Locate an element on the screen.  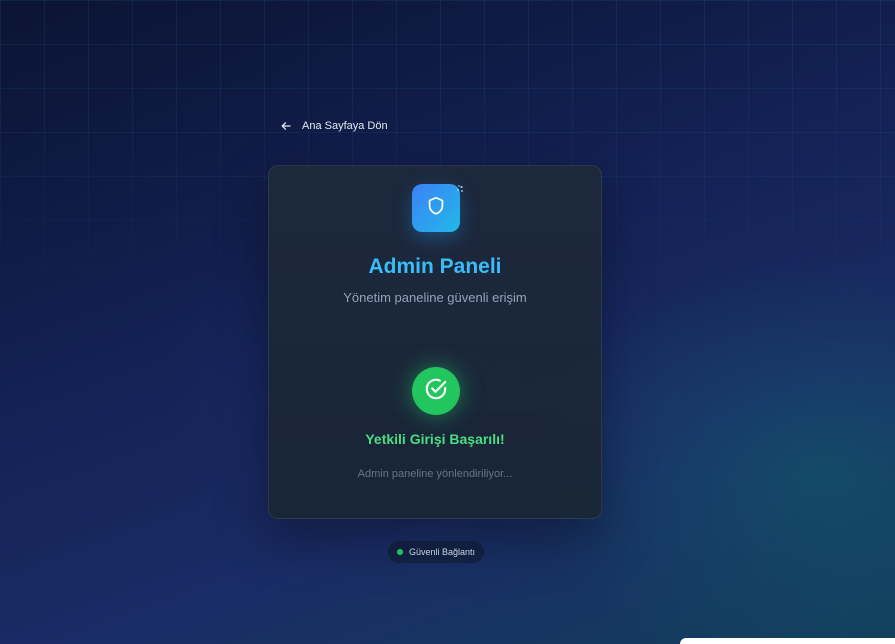
page-subtitle: Yönetim paneline güvenli erişim is located at coordinates (435, 297).